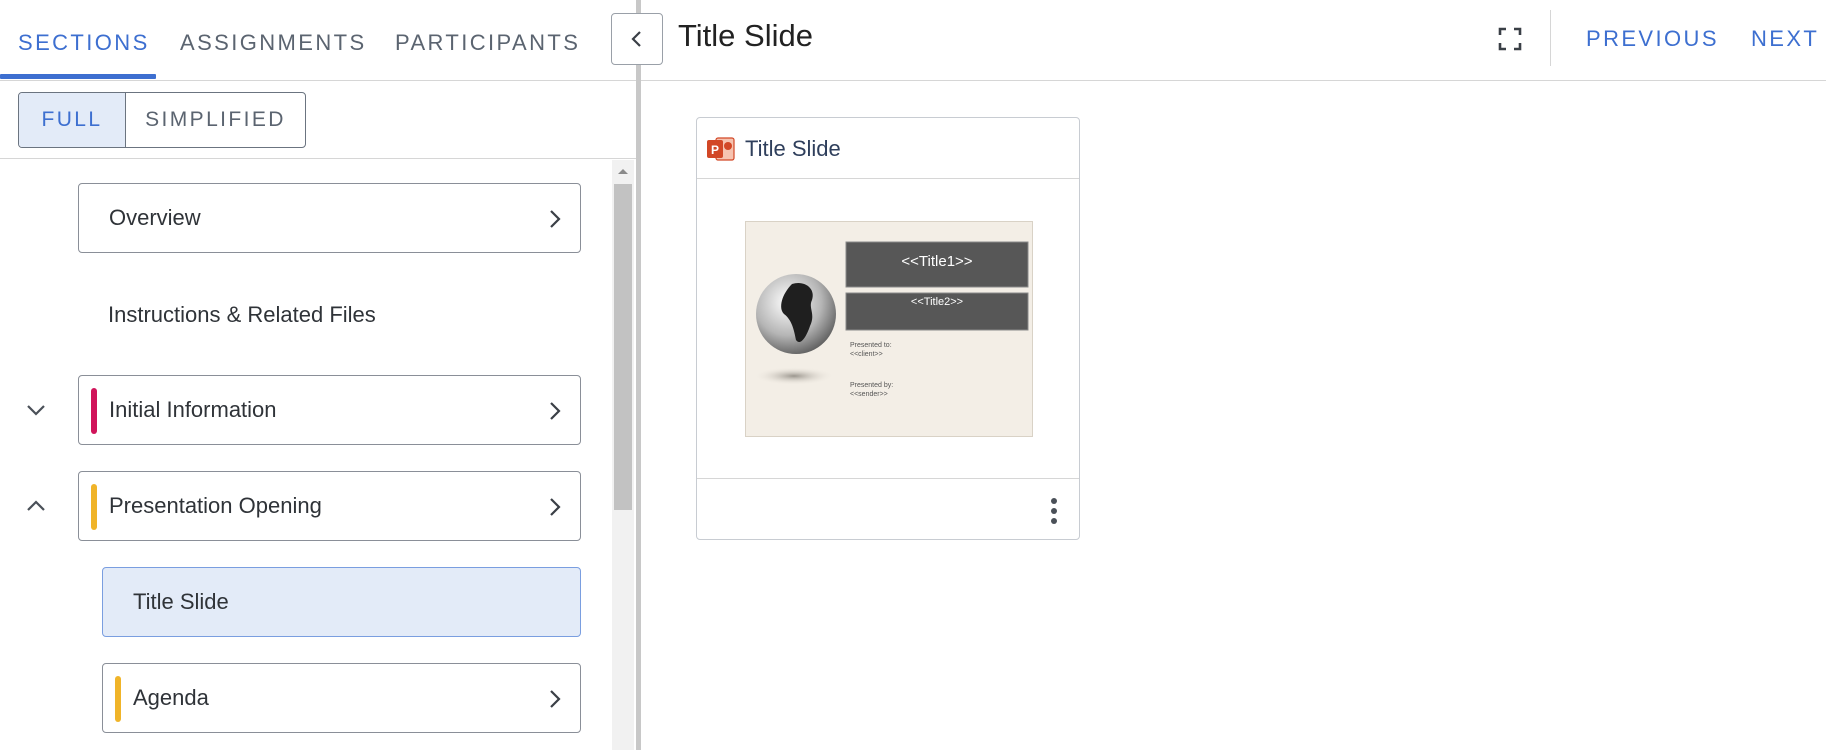  Describe the element at coordinates (869, 394) in the screenshot. I see `thumbnail-sender: <<sender>>` at that location.